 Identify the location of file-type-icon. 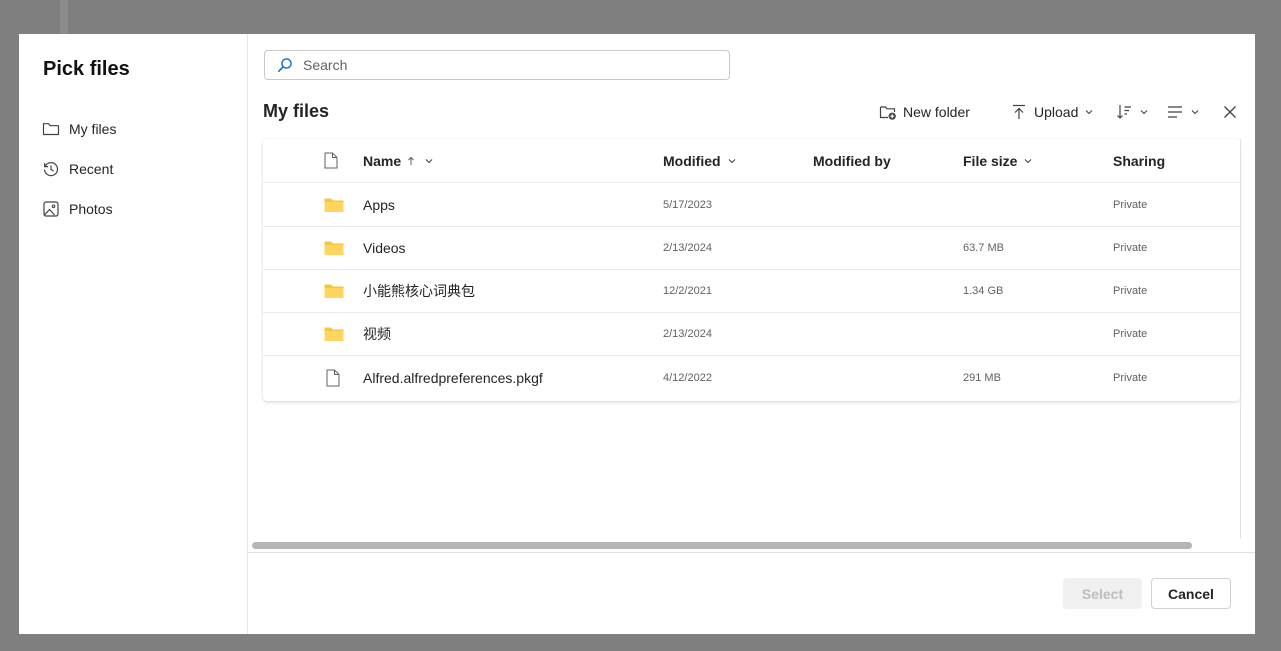
(331, 160).